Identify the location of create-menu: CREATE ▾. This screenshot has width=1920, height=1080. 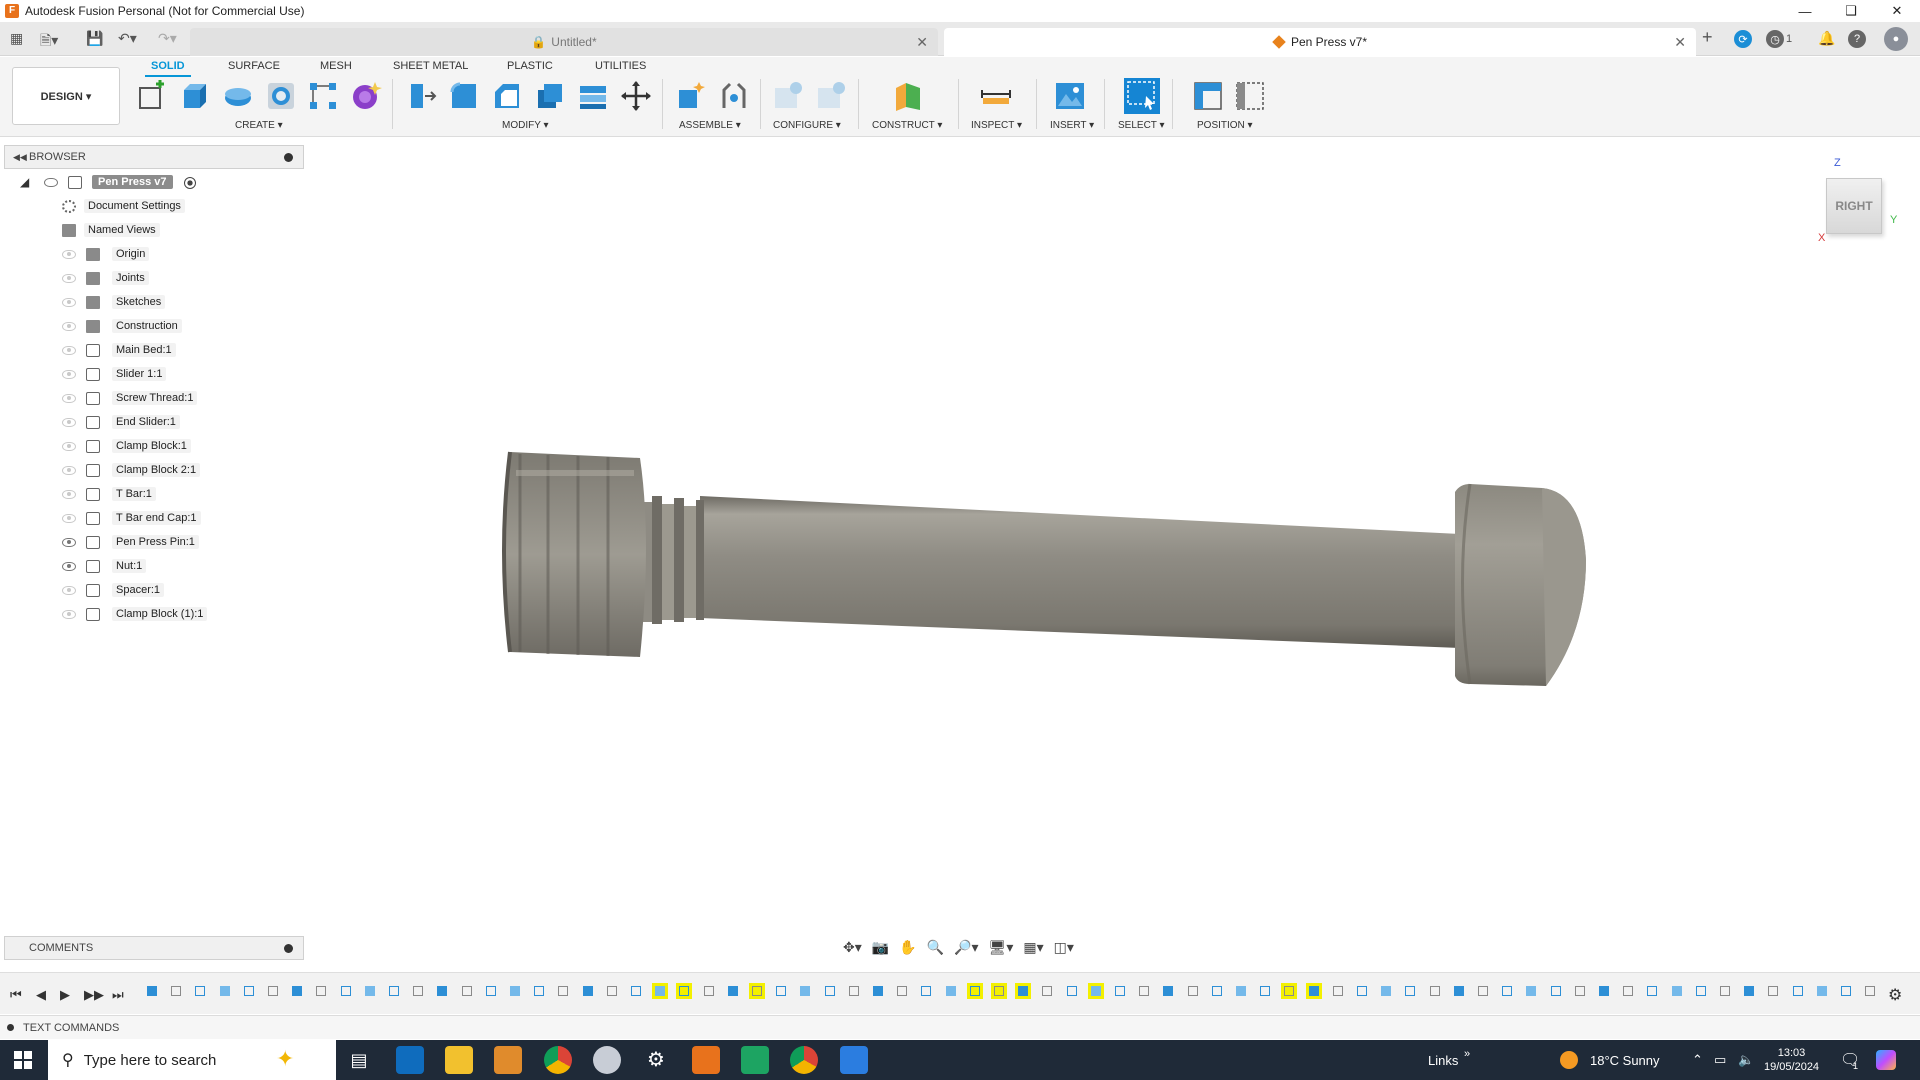
(259, 125).